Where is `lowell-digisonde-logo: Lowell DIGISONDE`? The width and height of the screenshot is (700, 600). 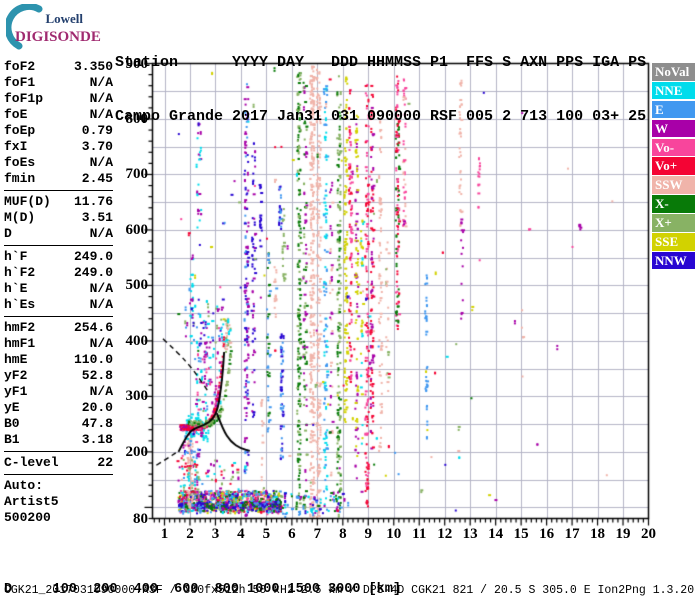
lowell-digisonde-logo: Lowell DIGISONDE is located at coordinates (53, 27).